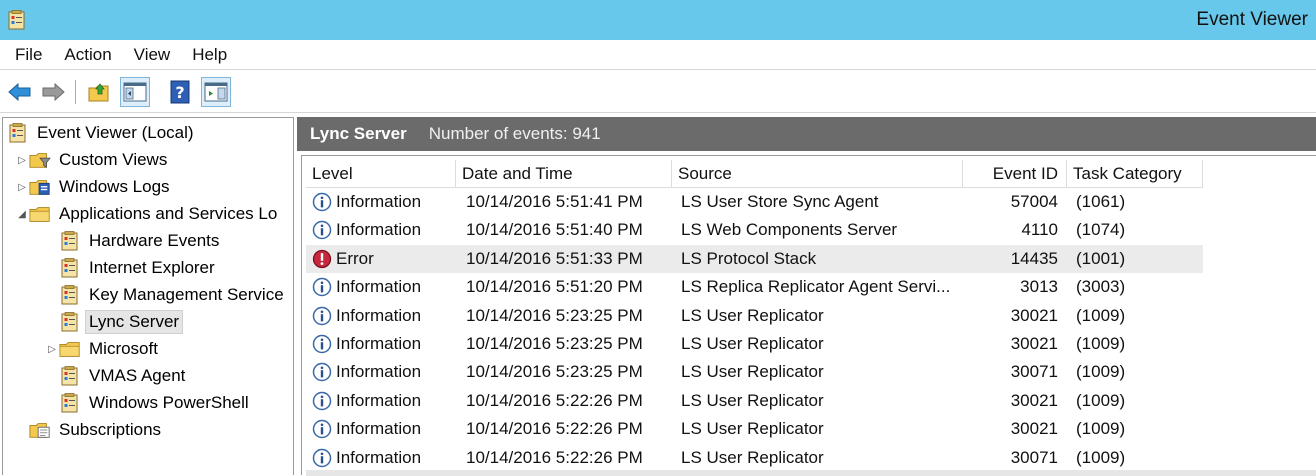 This screenshot has height=476, width=1316. Describe the element at coordinates (99, 92) in the screenshot. I see `up-one-level-button` at that location.